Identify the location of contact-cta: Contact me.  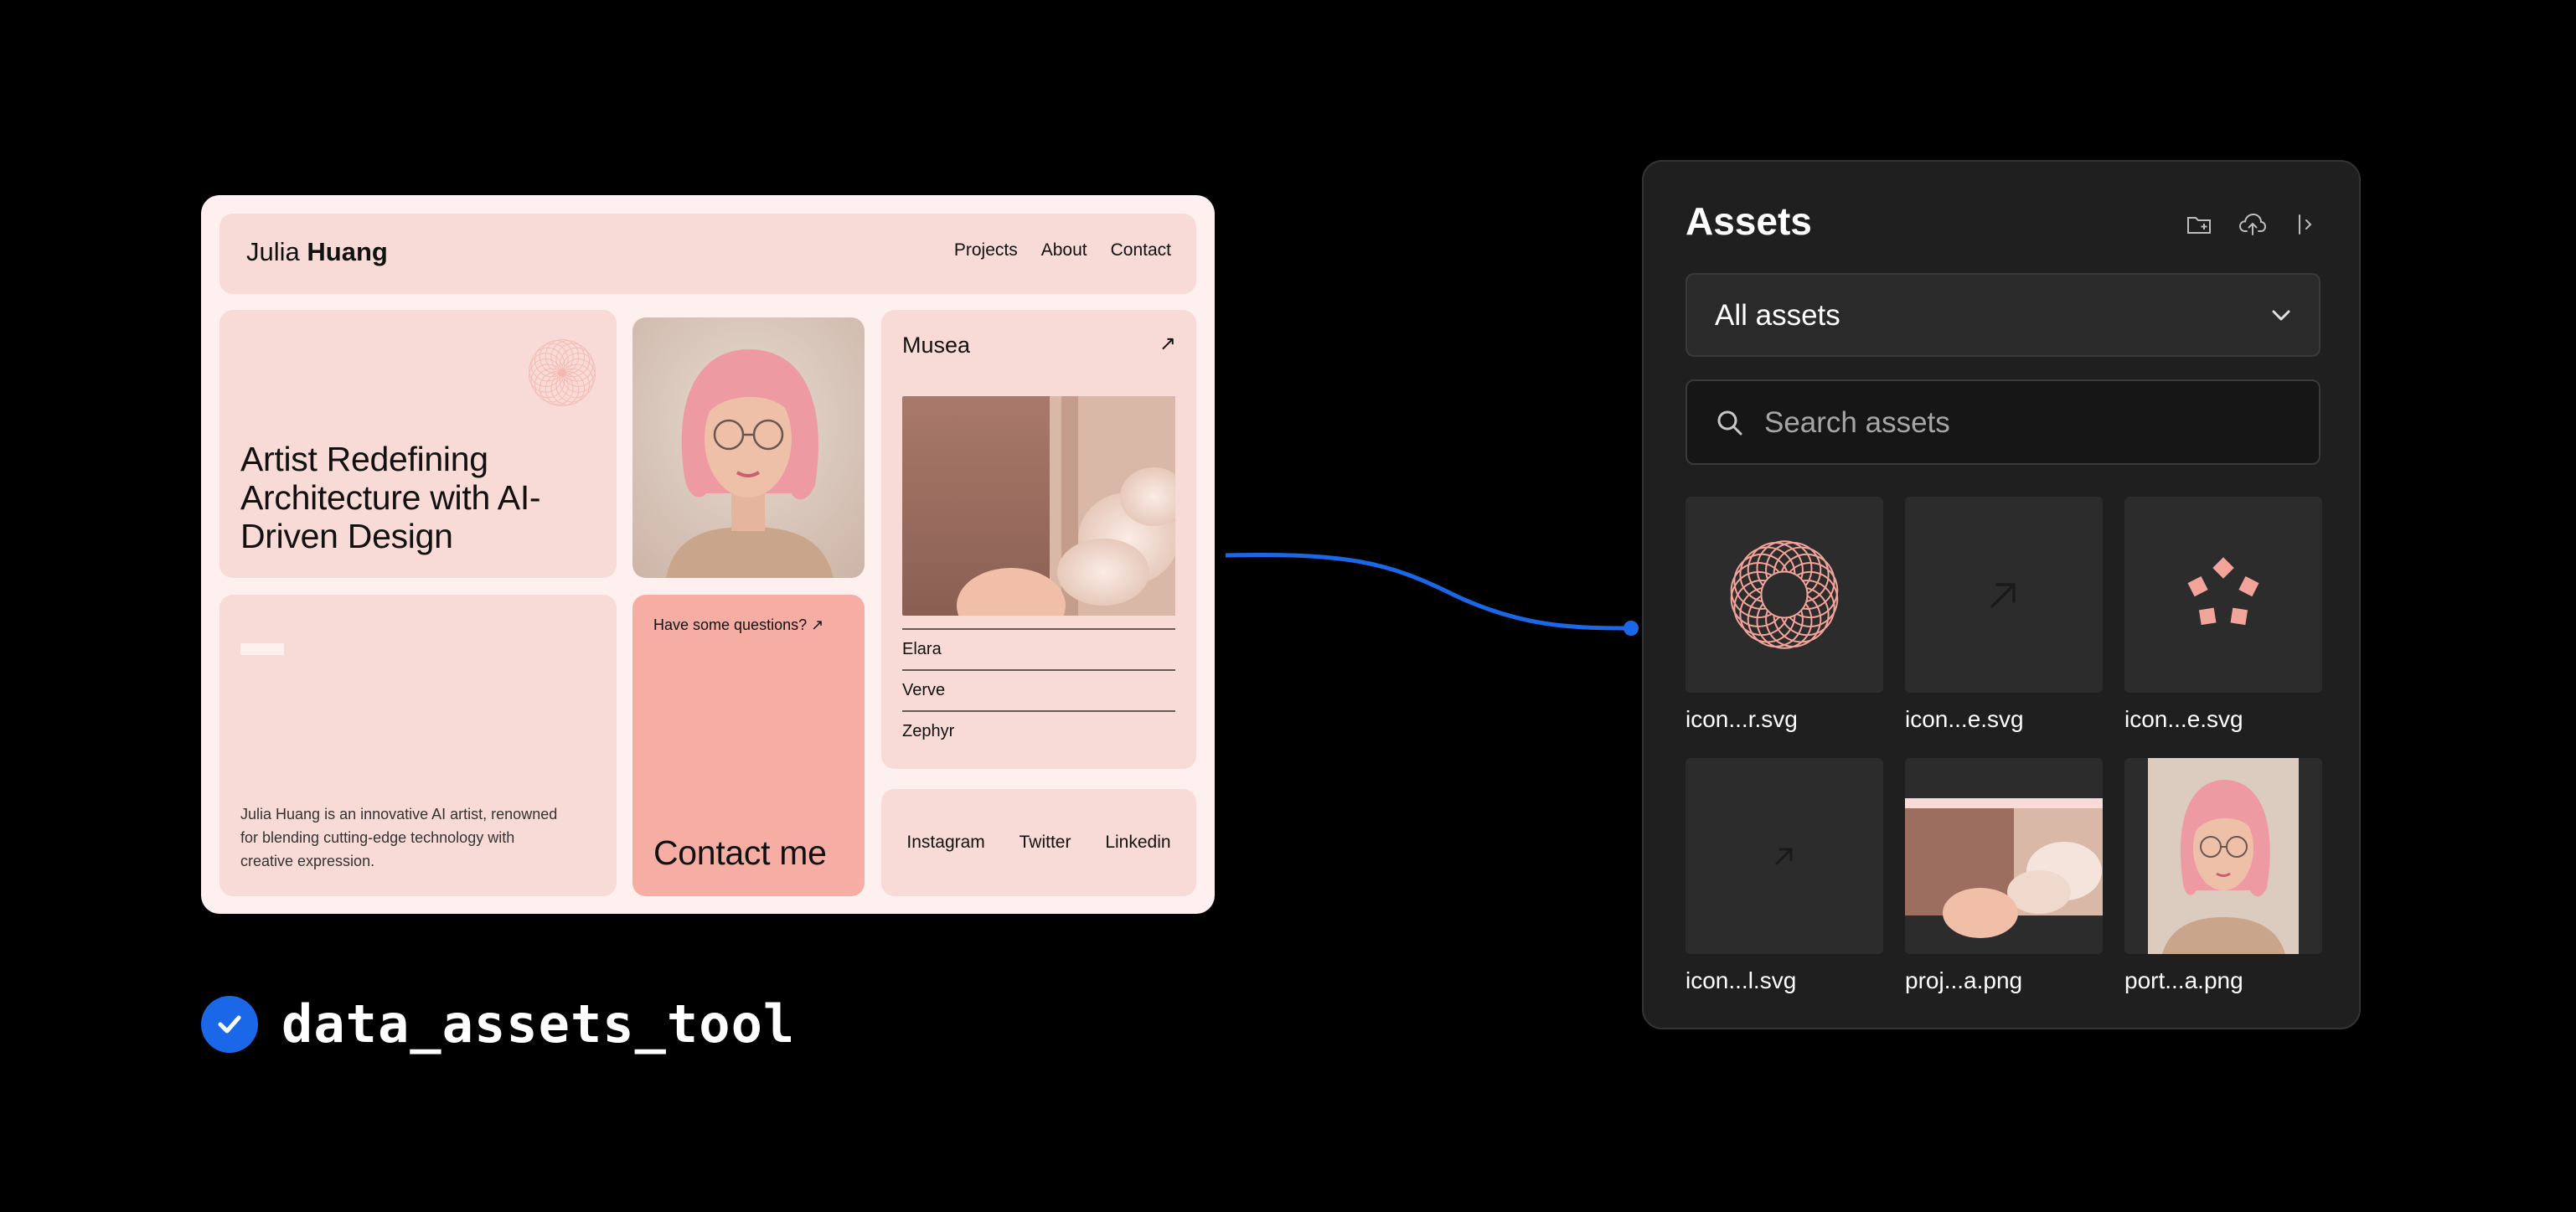
(740, 853).